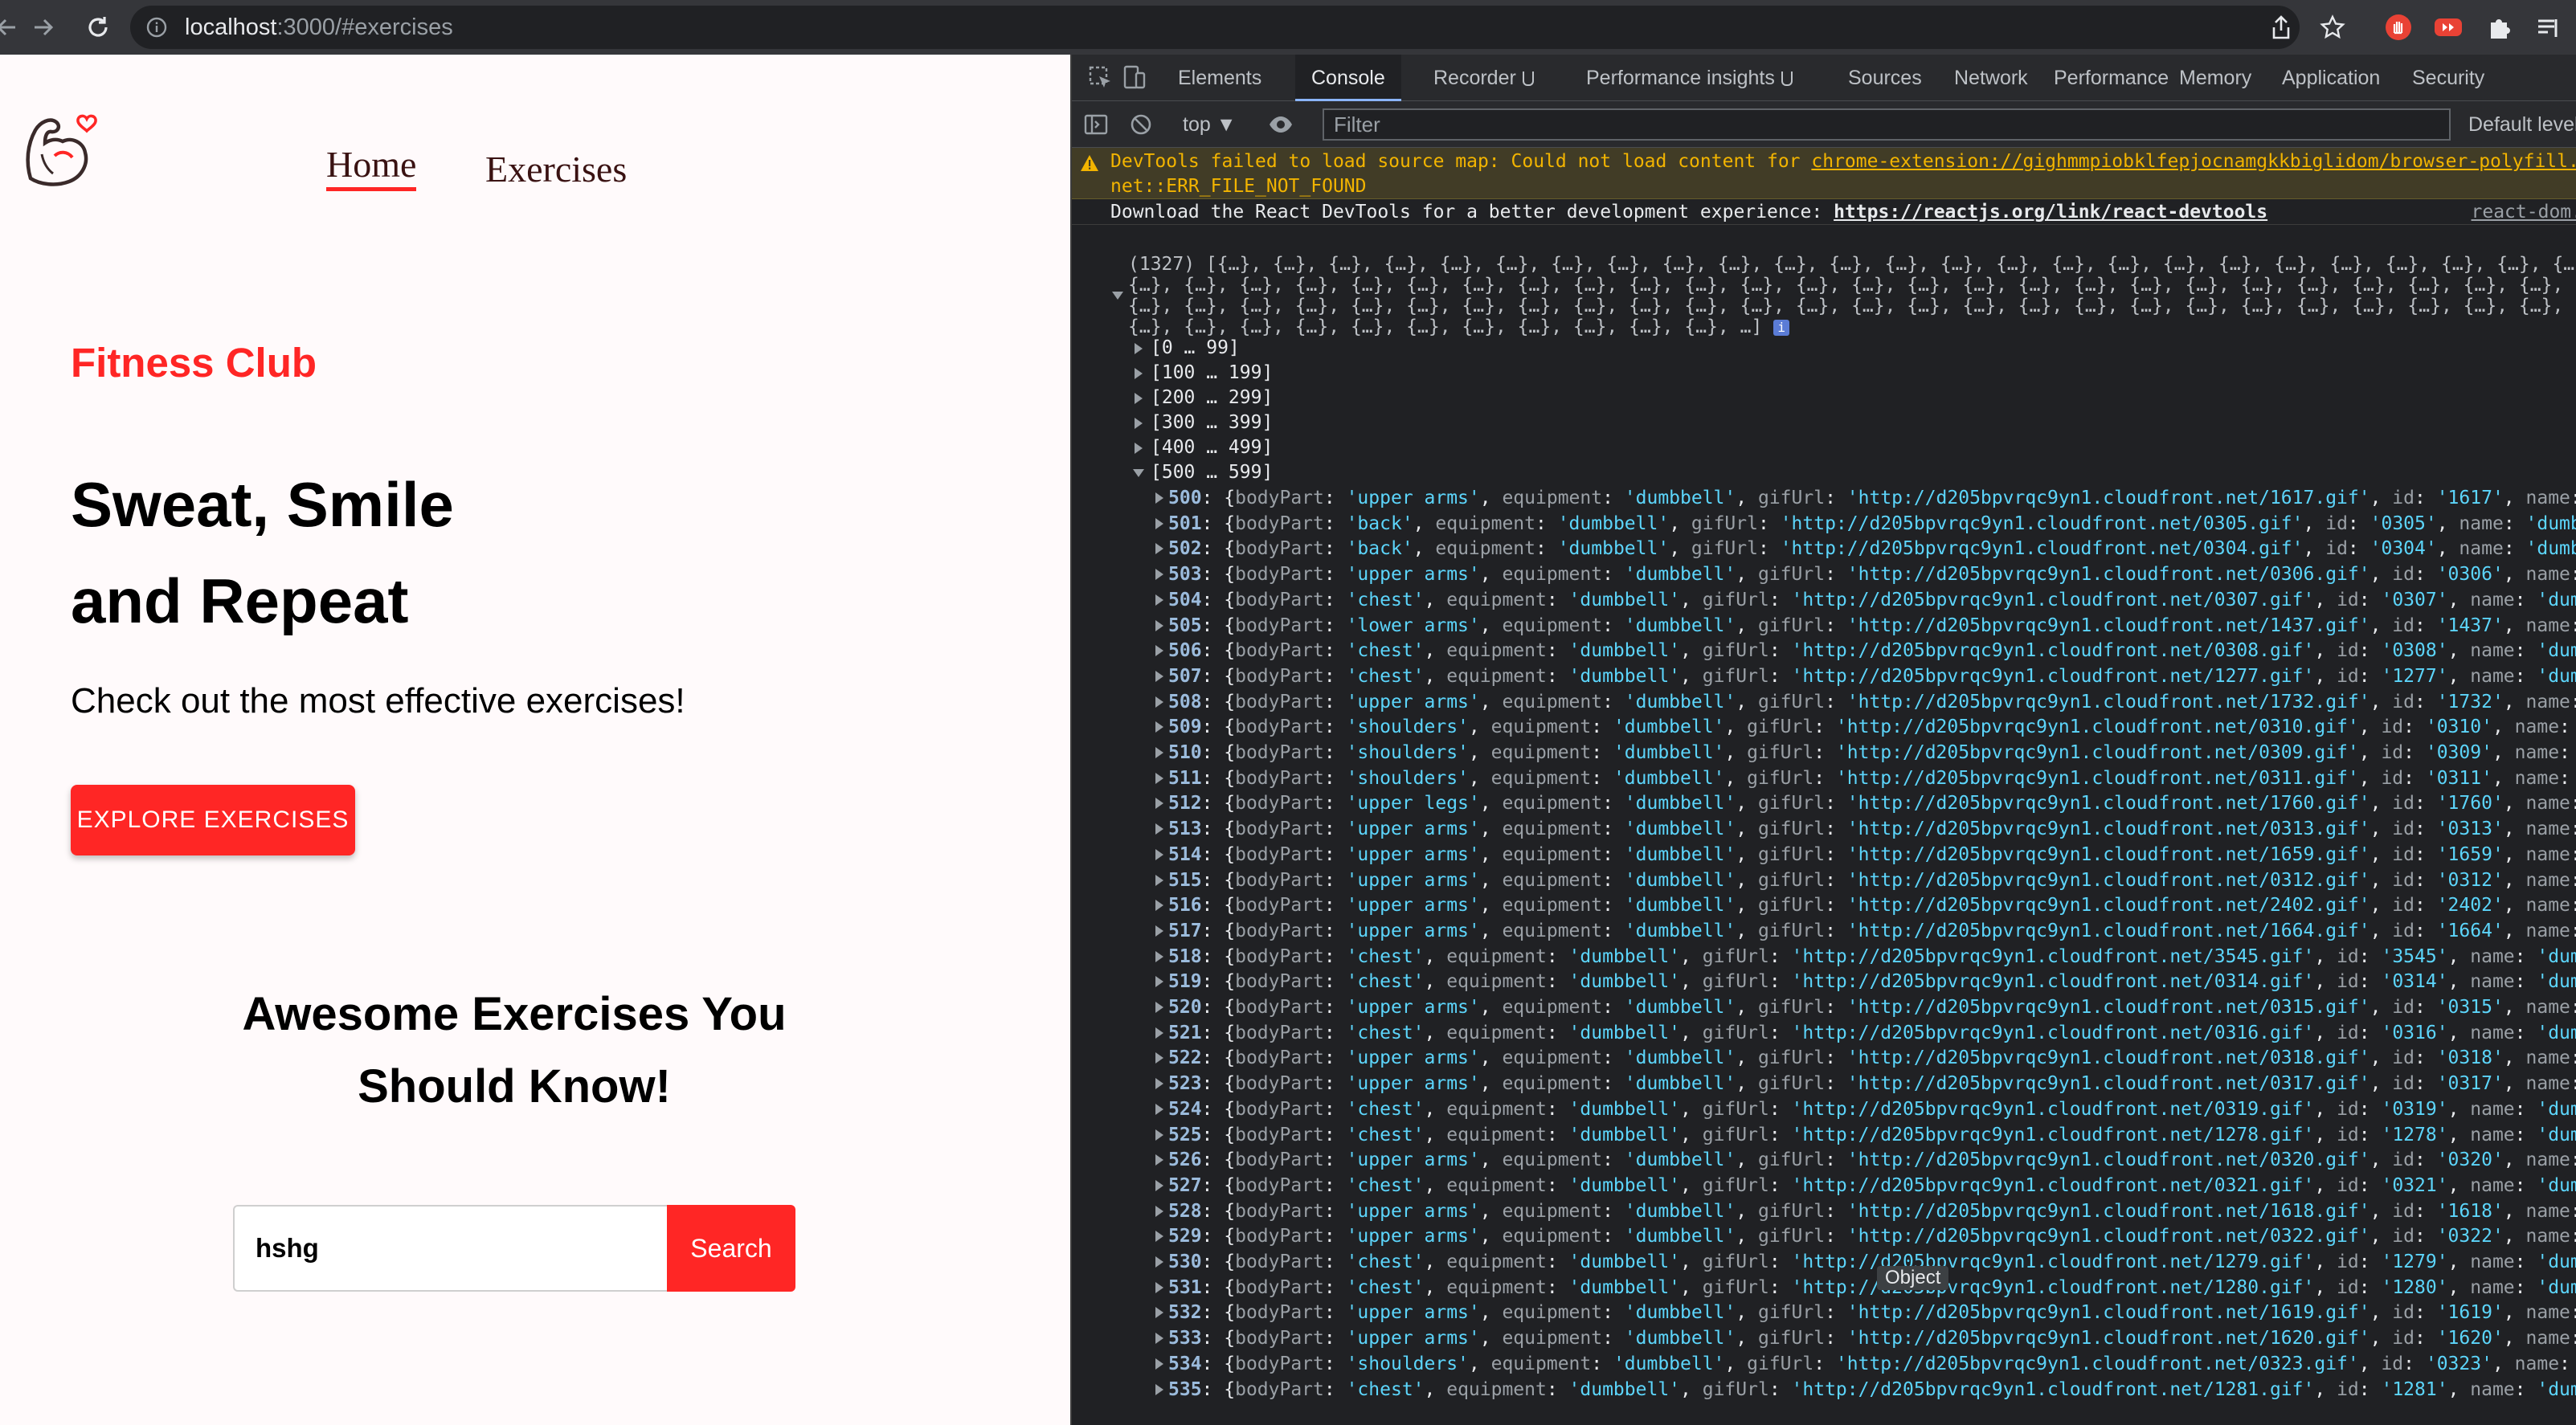 The image size is (2576, 1425). Describe the element at coordinates (451, 1248) in the screenshot. I see `exercise-search-input` at that location.